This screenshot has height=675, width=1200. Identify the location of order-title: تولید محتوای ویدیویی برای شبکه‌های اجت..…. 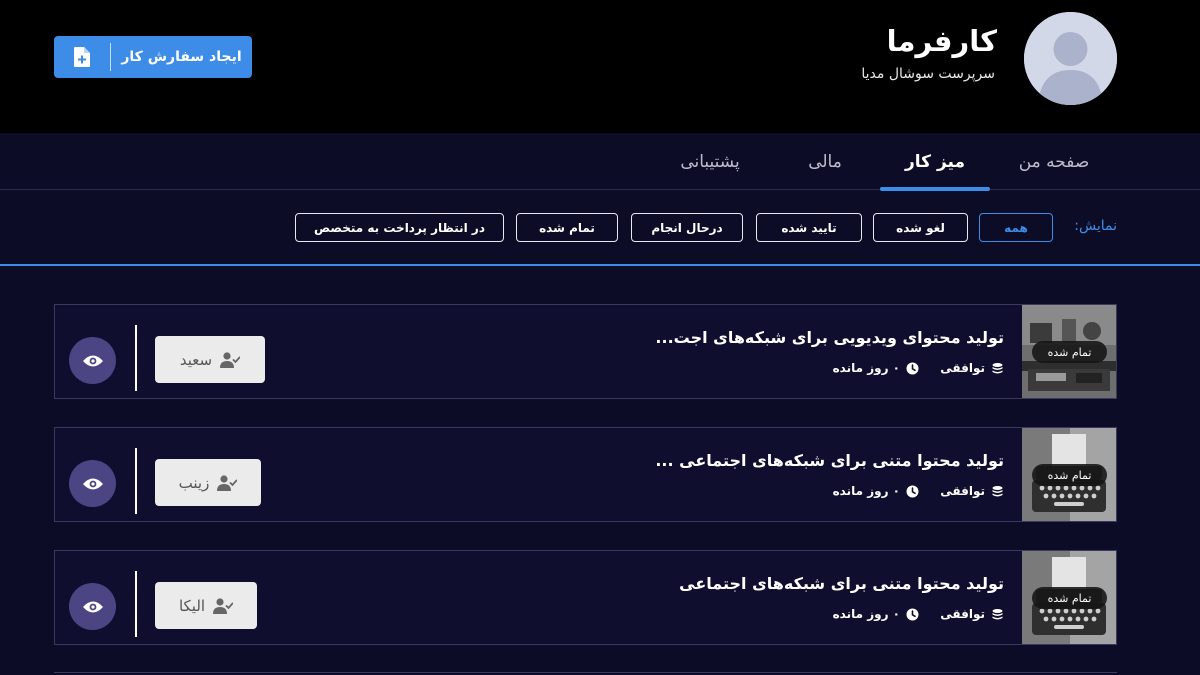
(829, 337).